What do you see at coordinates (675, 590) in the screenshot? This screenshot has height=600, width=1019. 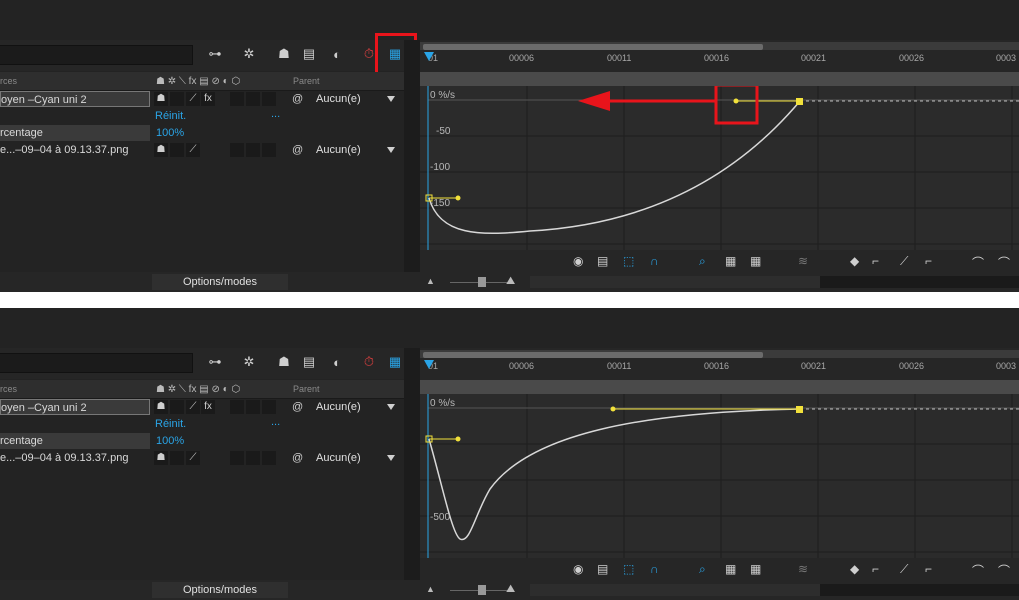 I see `scrollbar` at bounding box center [675, 590].